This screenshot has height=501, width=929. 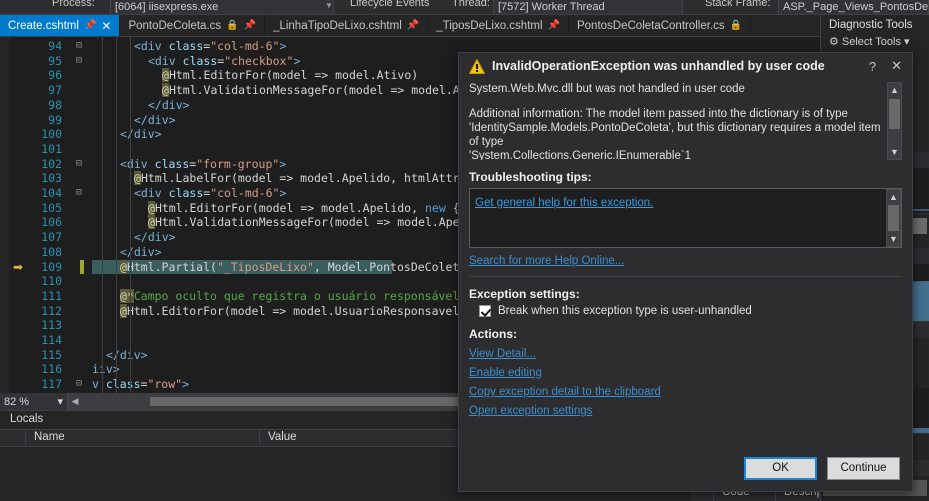 I want to click on horizontal-scrollbar-thumb, so click(x=317, y=401).